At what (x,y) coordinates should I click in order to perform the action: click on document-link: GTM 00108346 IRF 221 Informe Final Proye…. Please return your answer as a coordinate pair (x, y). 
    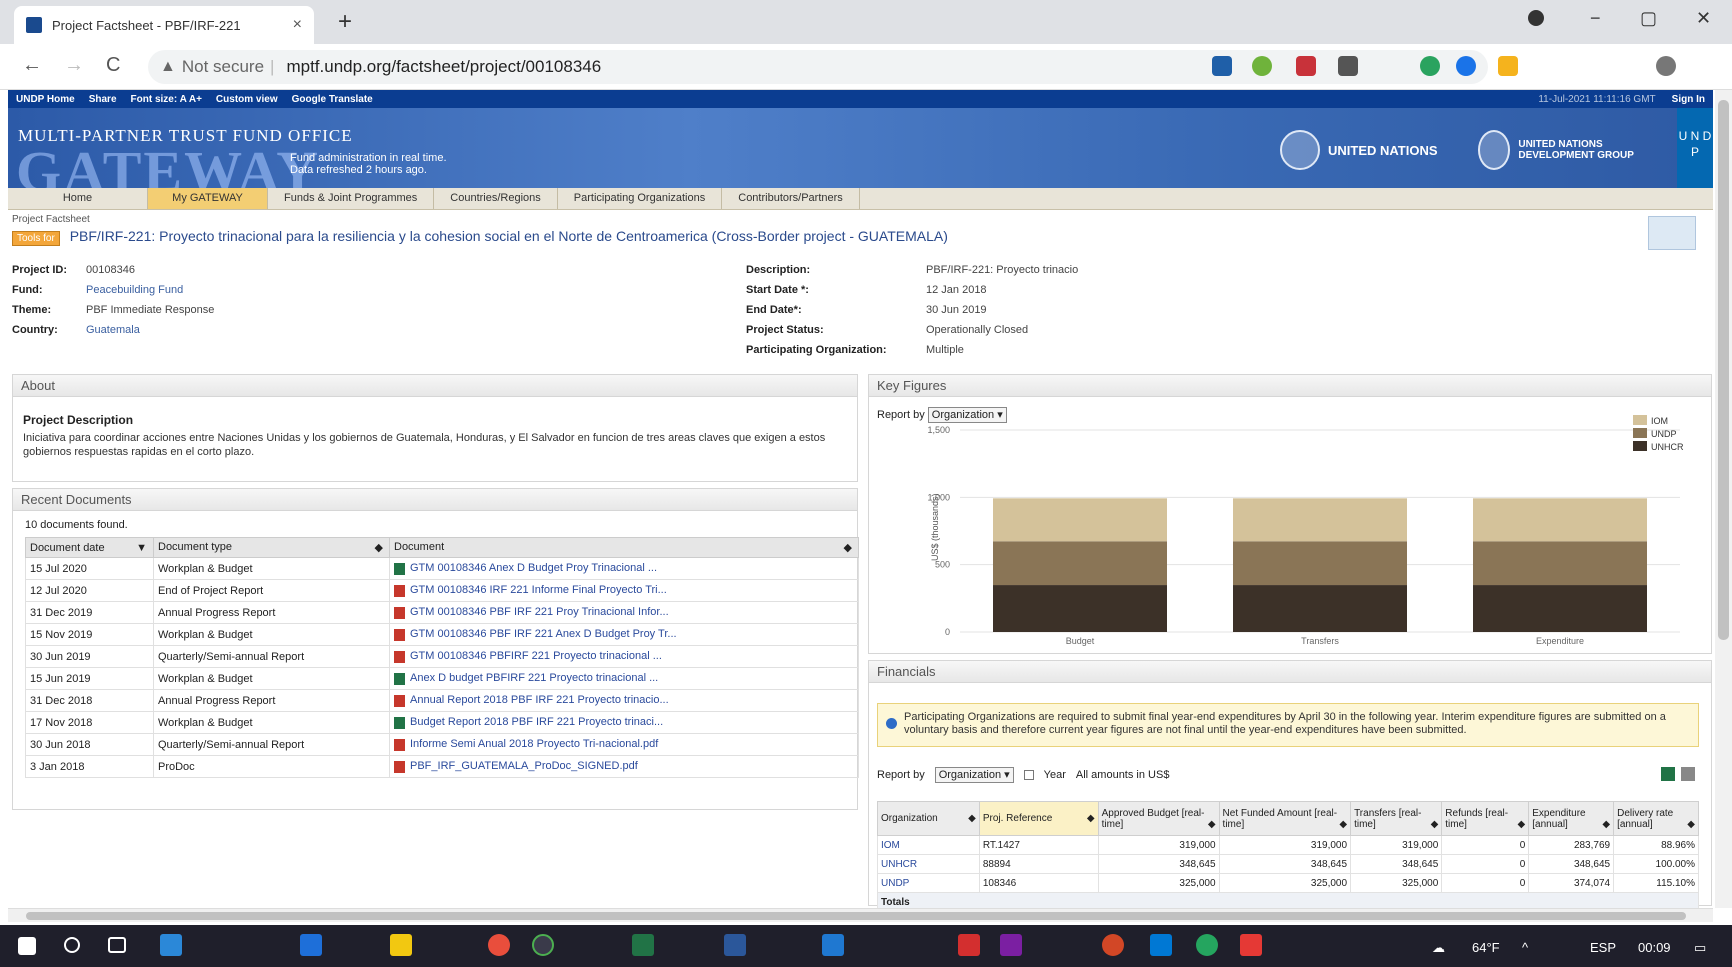
    Looking at the image, I should click on (624, 590).